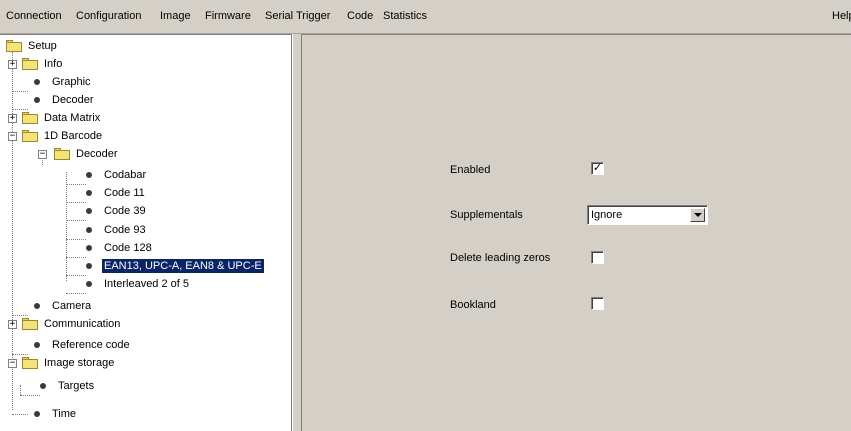 The image size is (851, 431). I want to click on tree-label: Code 128, so click(128, 248).